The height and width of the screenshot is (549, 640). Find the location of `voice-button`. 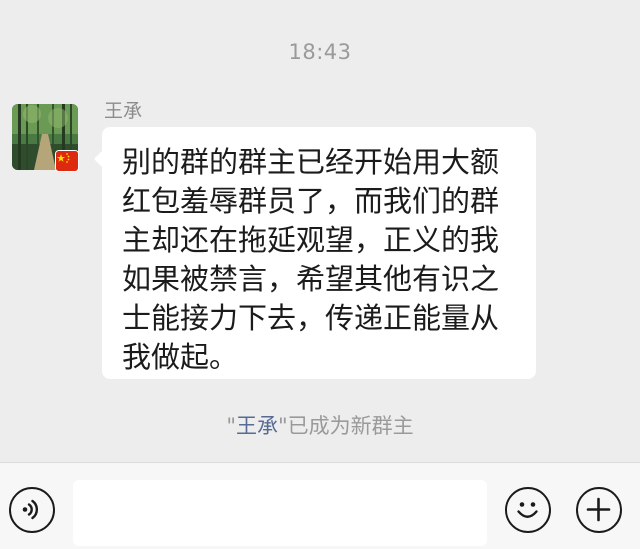

voice-button is located at coordinates (32, 510).